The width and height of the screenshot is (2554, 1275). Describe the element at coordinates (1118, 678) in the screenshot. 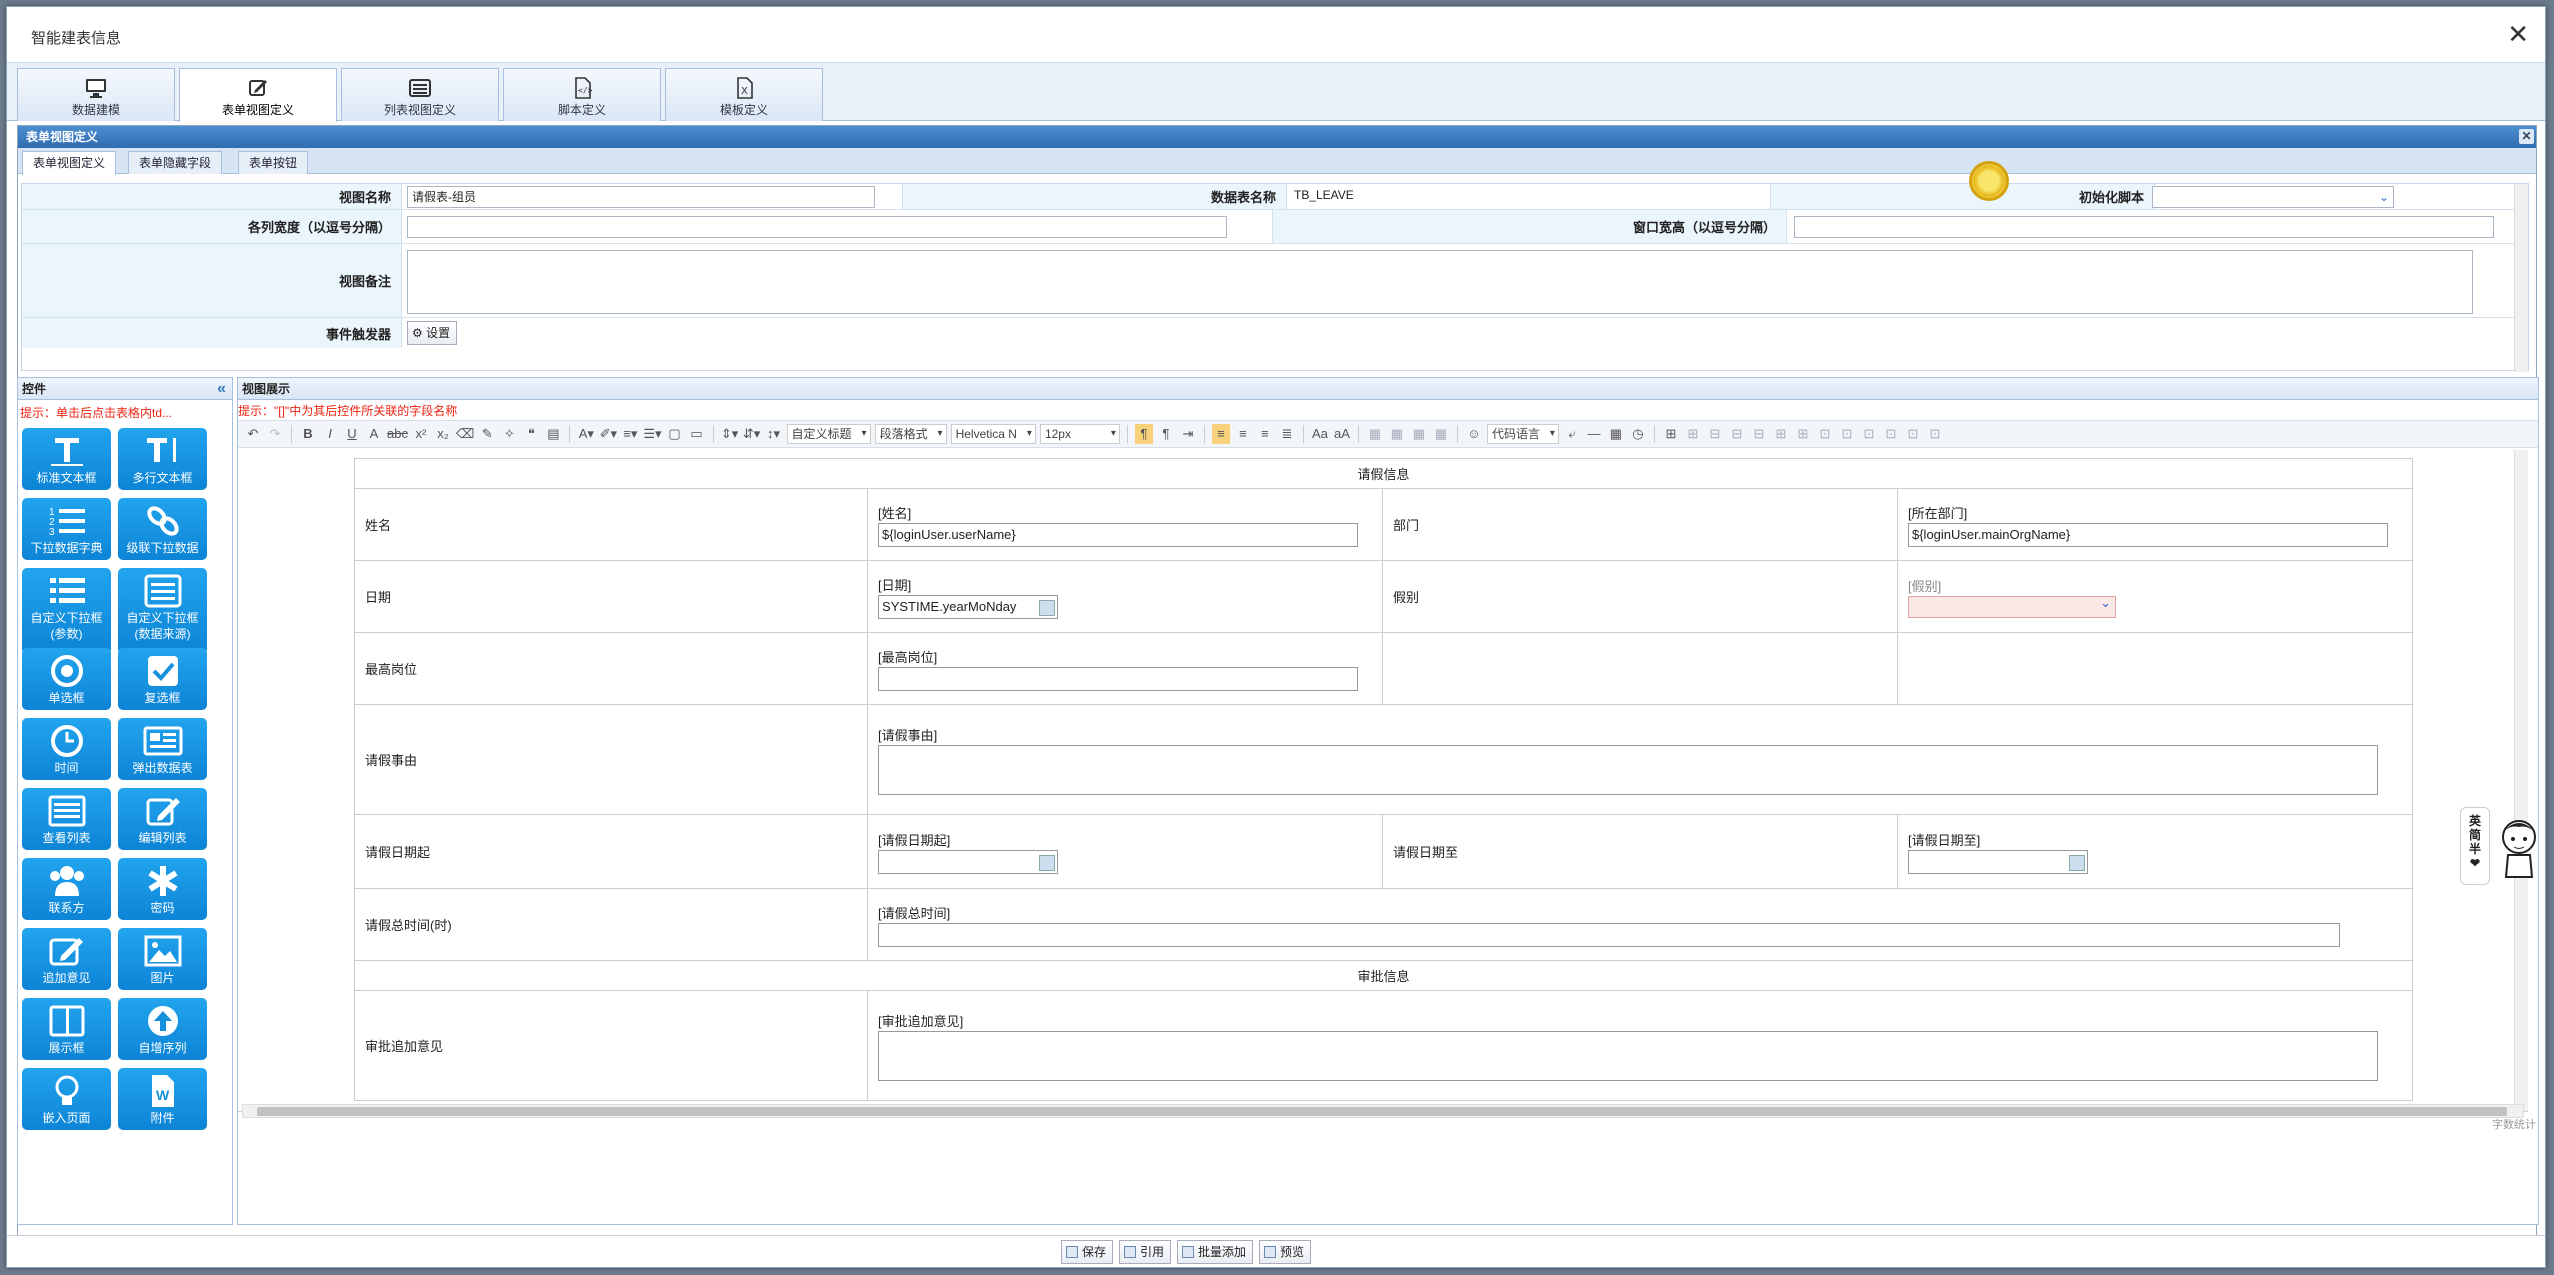

I see `post-input` at that location.